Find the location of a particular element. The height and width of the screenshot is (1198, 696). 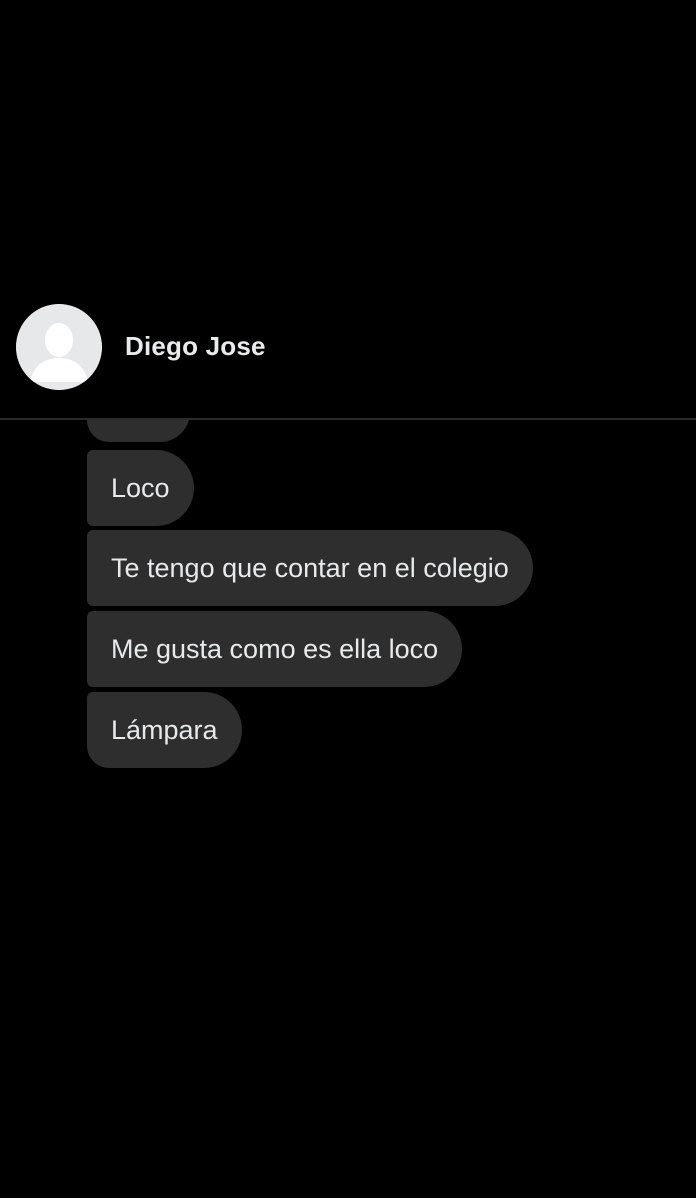

avatar is located at coordinates (59, 347).